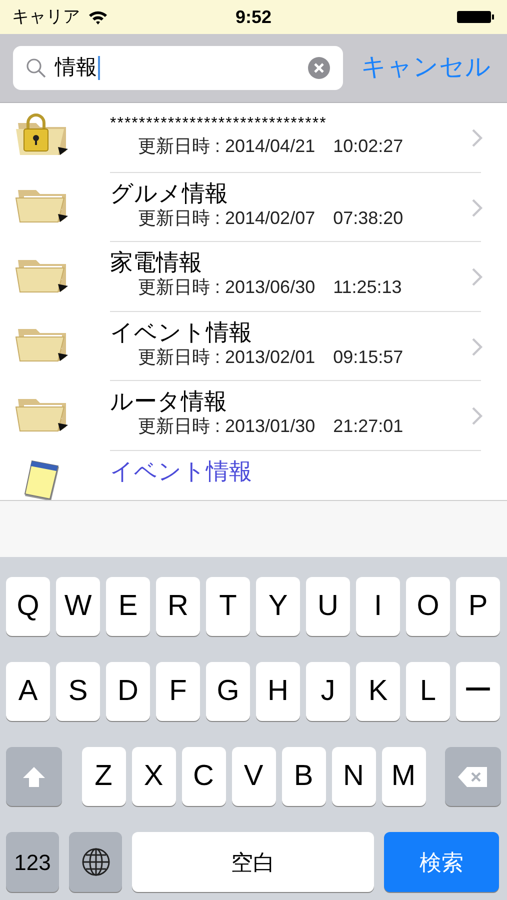 The image size is (507, 900). I want to click on key: O, so click(428, 606).